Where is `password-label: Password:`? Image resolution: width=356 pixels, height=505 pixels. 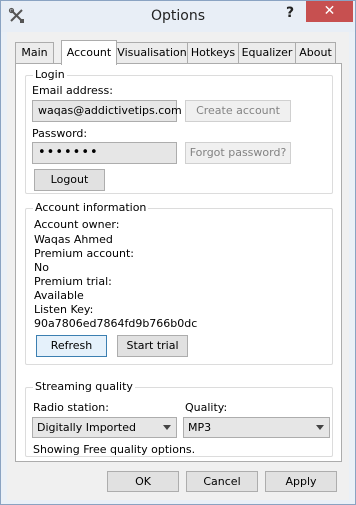 password-label: Password: is located at coordinates (60, 133).